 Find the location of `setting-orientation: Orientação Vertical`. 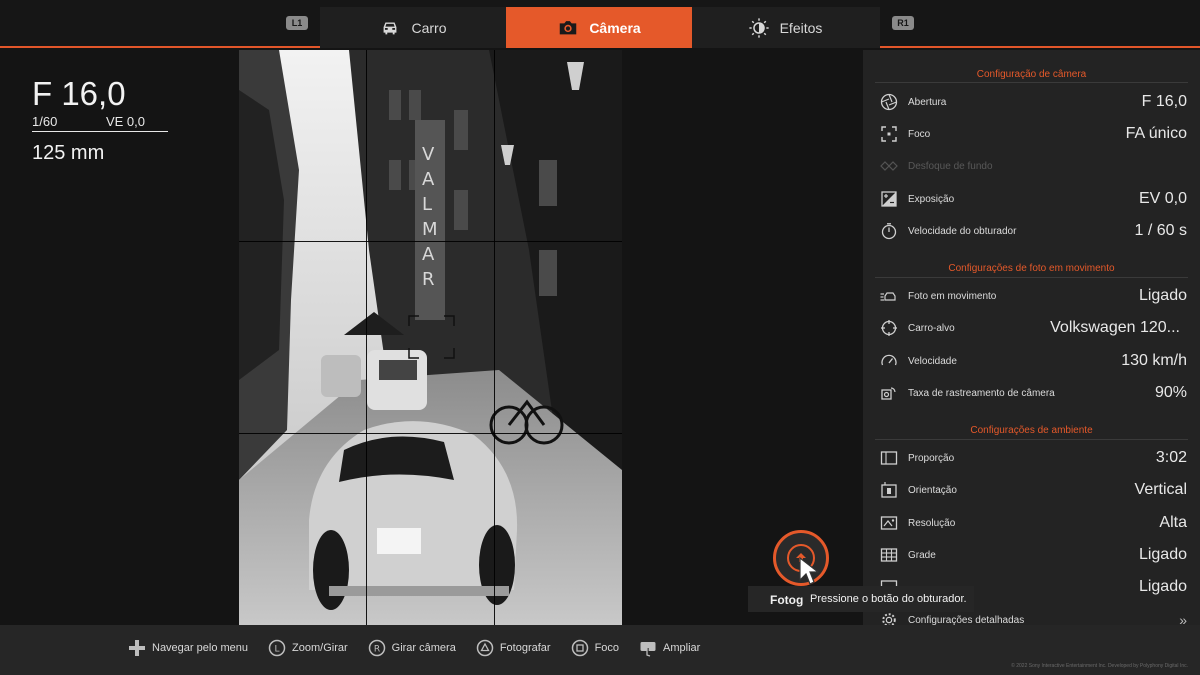

setting-orientation: Orientação Vertical is located at coordinates (1031, 490).